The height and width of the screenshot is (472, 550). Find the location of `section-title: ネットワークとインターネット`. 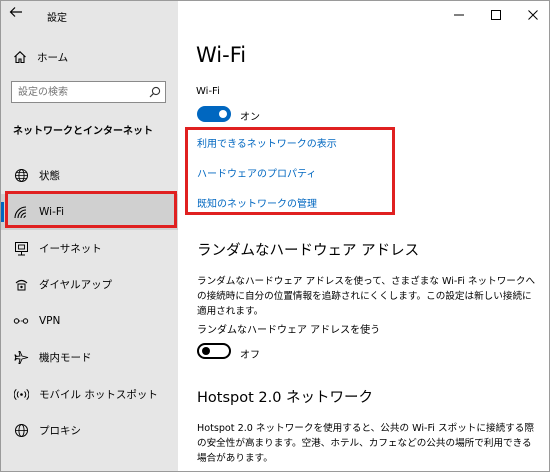

section-title: ネットワークとインターネット is located at coordinates (83, 131).